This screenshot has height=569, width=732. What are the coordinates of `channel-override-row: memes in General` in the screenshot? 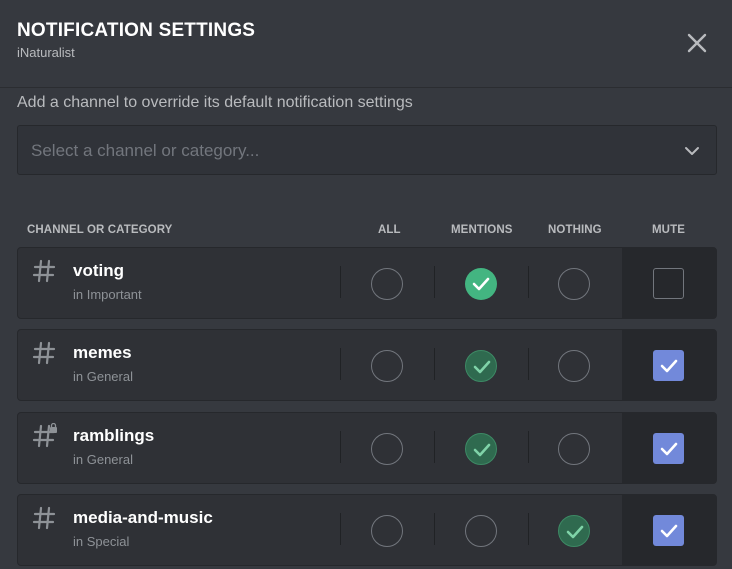 It's located at (367, 365).